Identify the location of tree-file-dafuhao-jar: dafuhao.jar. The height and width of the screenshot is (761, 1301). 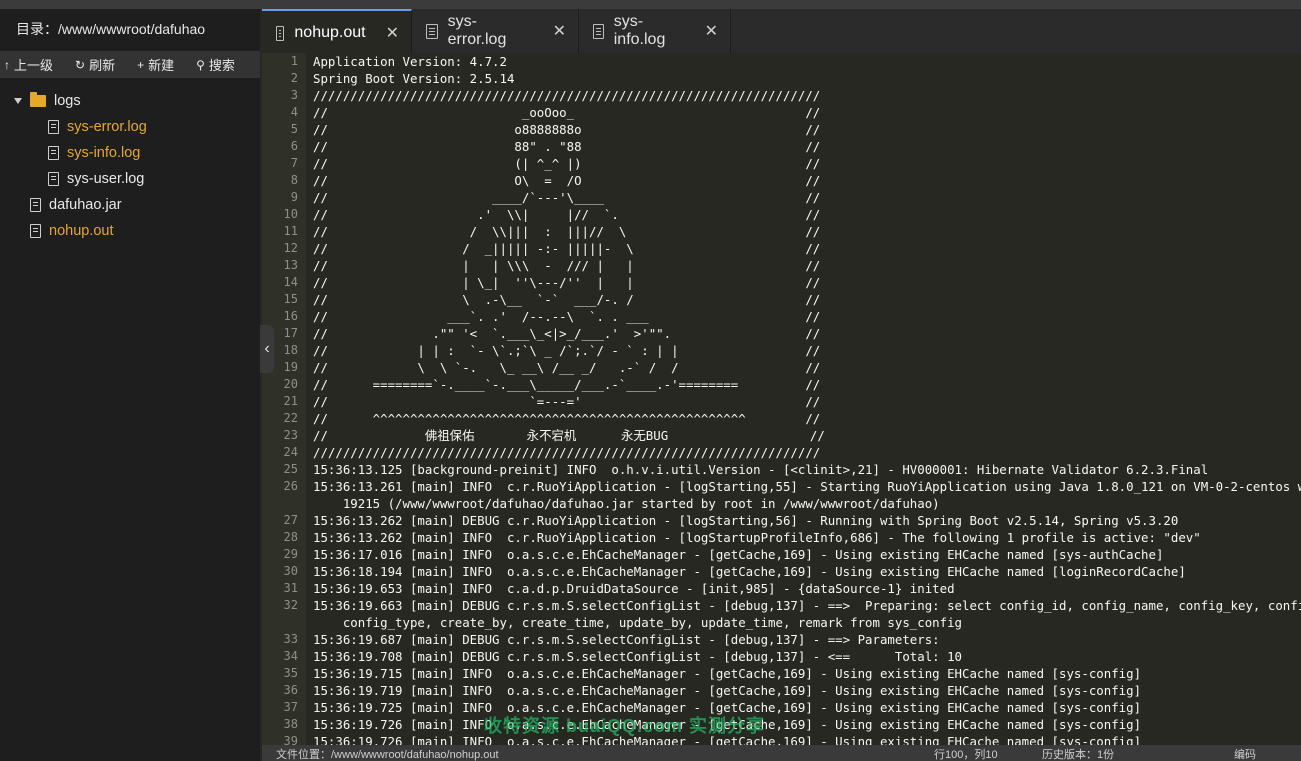
(130, 205).